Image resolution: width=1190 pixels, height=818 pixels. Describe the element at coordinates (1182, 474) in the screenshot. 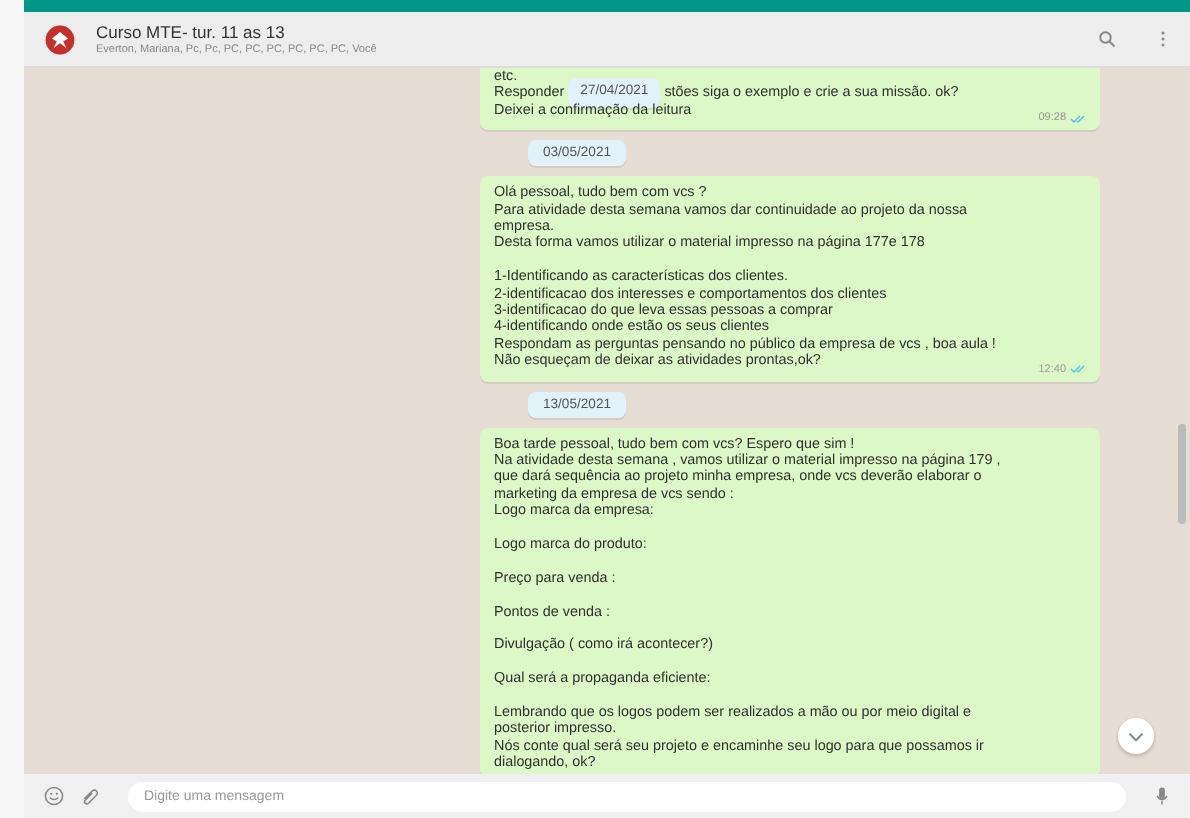

I see `scrollbar-thumb` at that location.